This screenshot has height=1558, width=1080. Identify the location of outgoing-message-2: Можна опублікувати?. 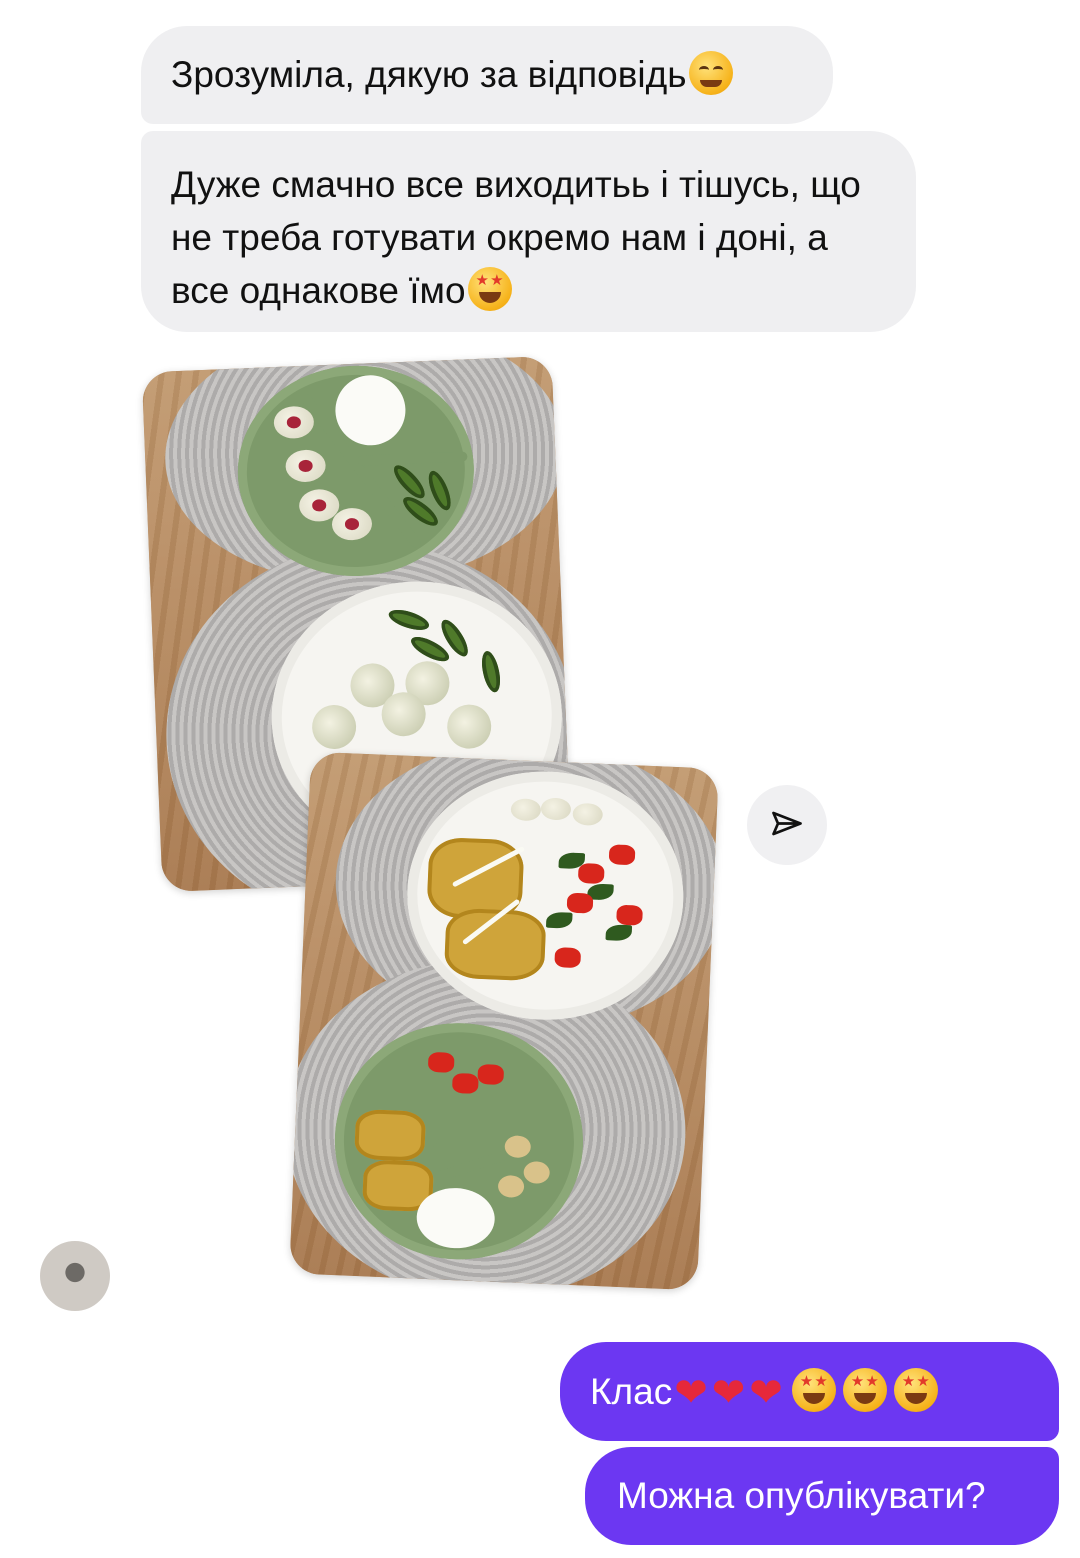
(822, 1496).